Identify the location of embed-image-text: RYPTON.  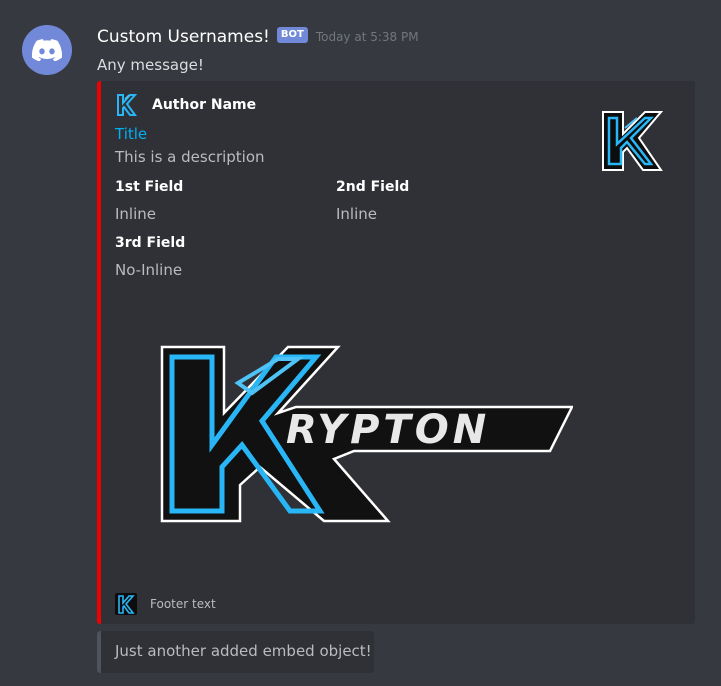
(388, 430).